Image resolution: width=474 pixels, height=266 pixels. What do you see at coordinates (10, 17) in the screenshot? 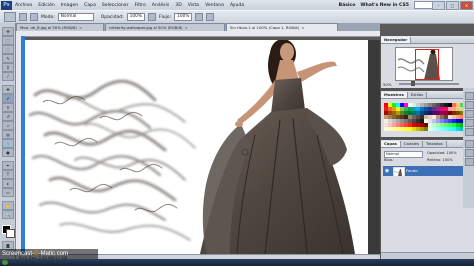
I see `tool-preset-picker` at bounding box center [10, 17].